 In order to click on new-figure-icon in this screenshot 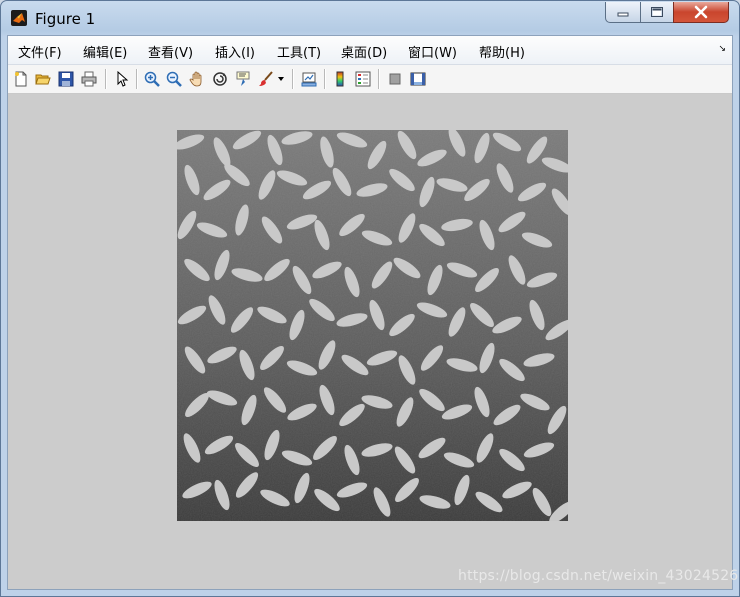, I will do `click(21, 79)`.